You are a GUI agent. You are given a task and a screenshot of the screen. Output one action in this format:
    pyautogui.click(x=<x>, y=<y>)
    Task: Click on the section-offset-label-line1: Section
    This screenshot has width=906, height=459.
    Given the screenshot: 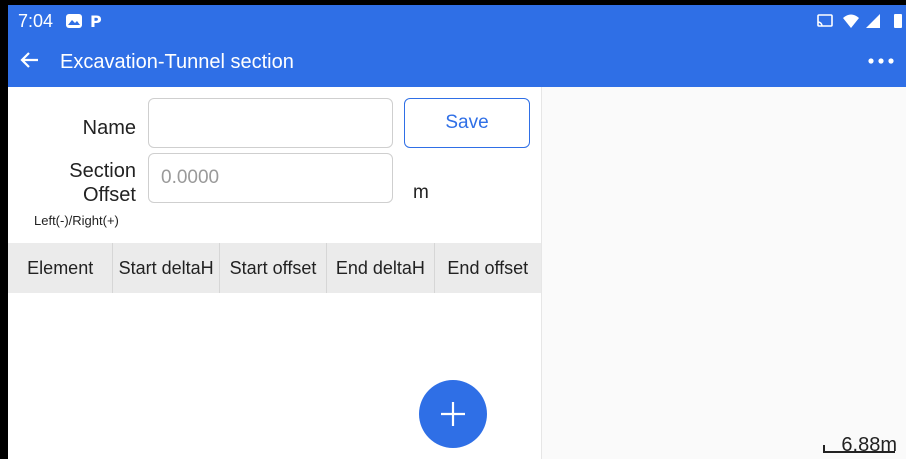 What is the action you would take?
    pyautogui.click(x=102, y=171)
    